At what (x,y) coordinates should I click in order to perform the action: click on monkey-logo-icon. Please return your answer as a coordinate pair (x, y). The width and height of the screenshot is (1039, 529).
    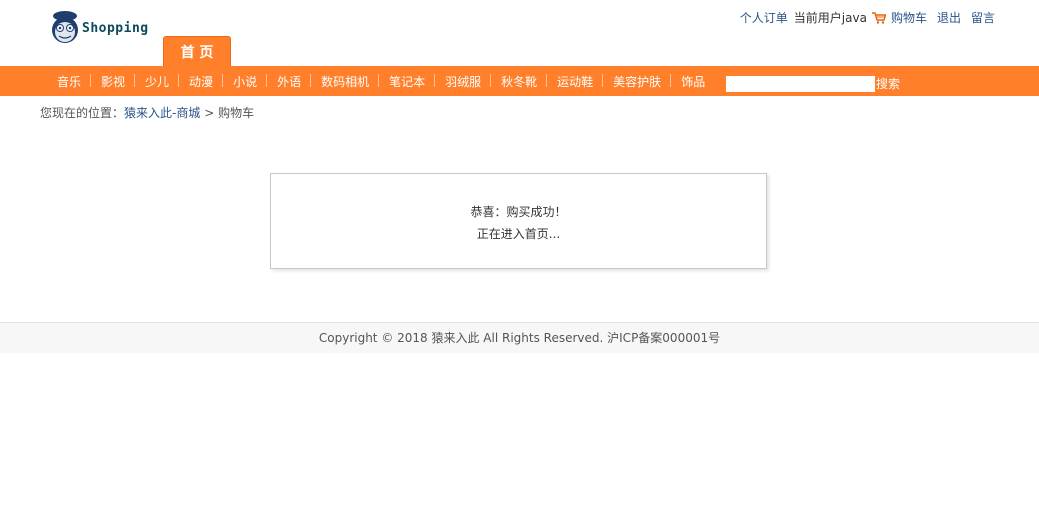
    Looking at the image, I should click on (65, 27).